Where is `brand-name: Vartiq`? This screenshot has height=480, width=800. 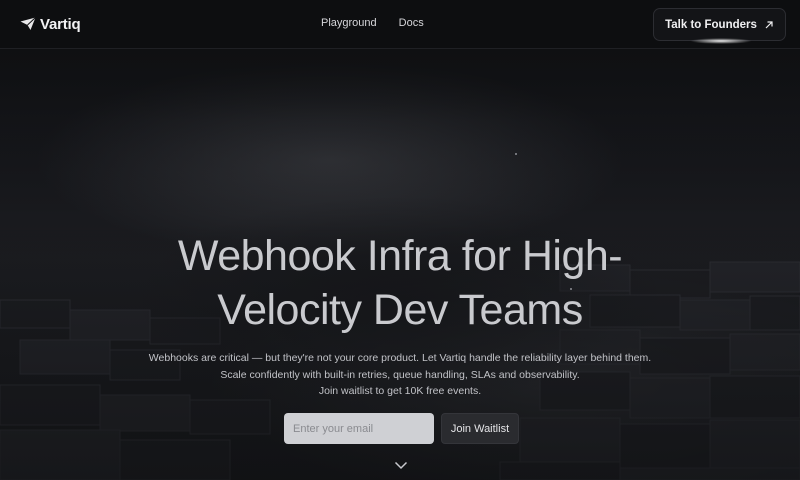
brand-name: Vartiq is located at coordinates (60, 24).